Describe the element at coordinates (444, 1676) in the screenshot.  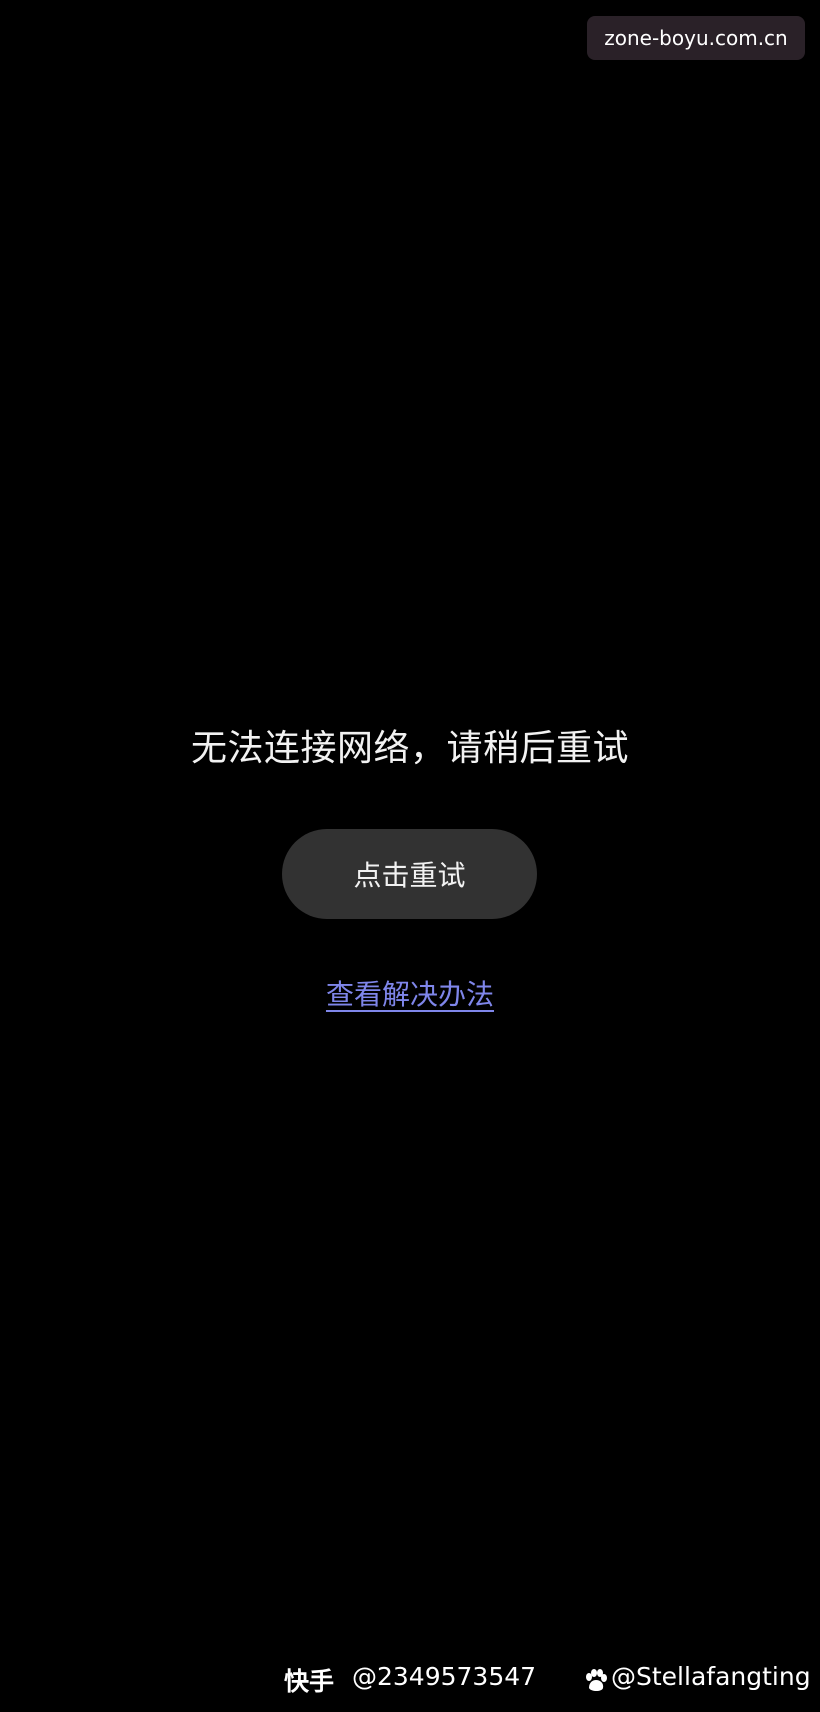
I see `footer-user-id: @2349573547` at that location.